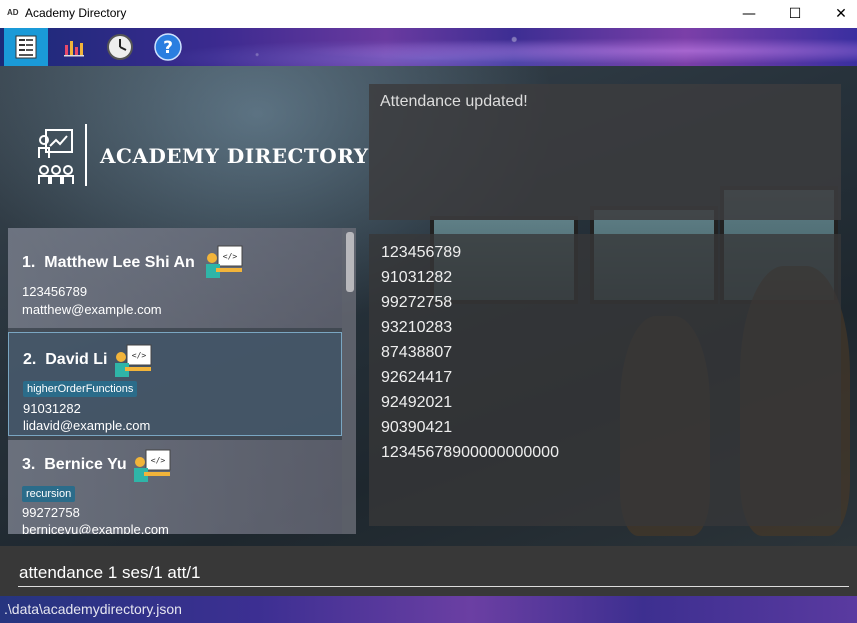 This screenshot has width=857, height=623. I want to click on minimize-button: —, so click(749, 14).